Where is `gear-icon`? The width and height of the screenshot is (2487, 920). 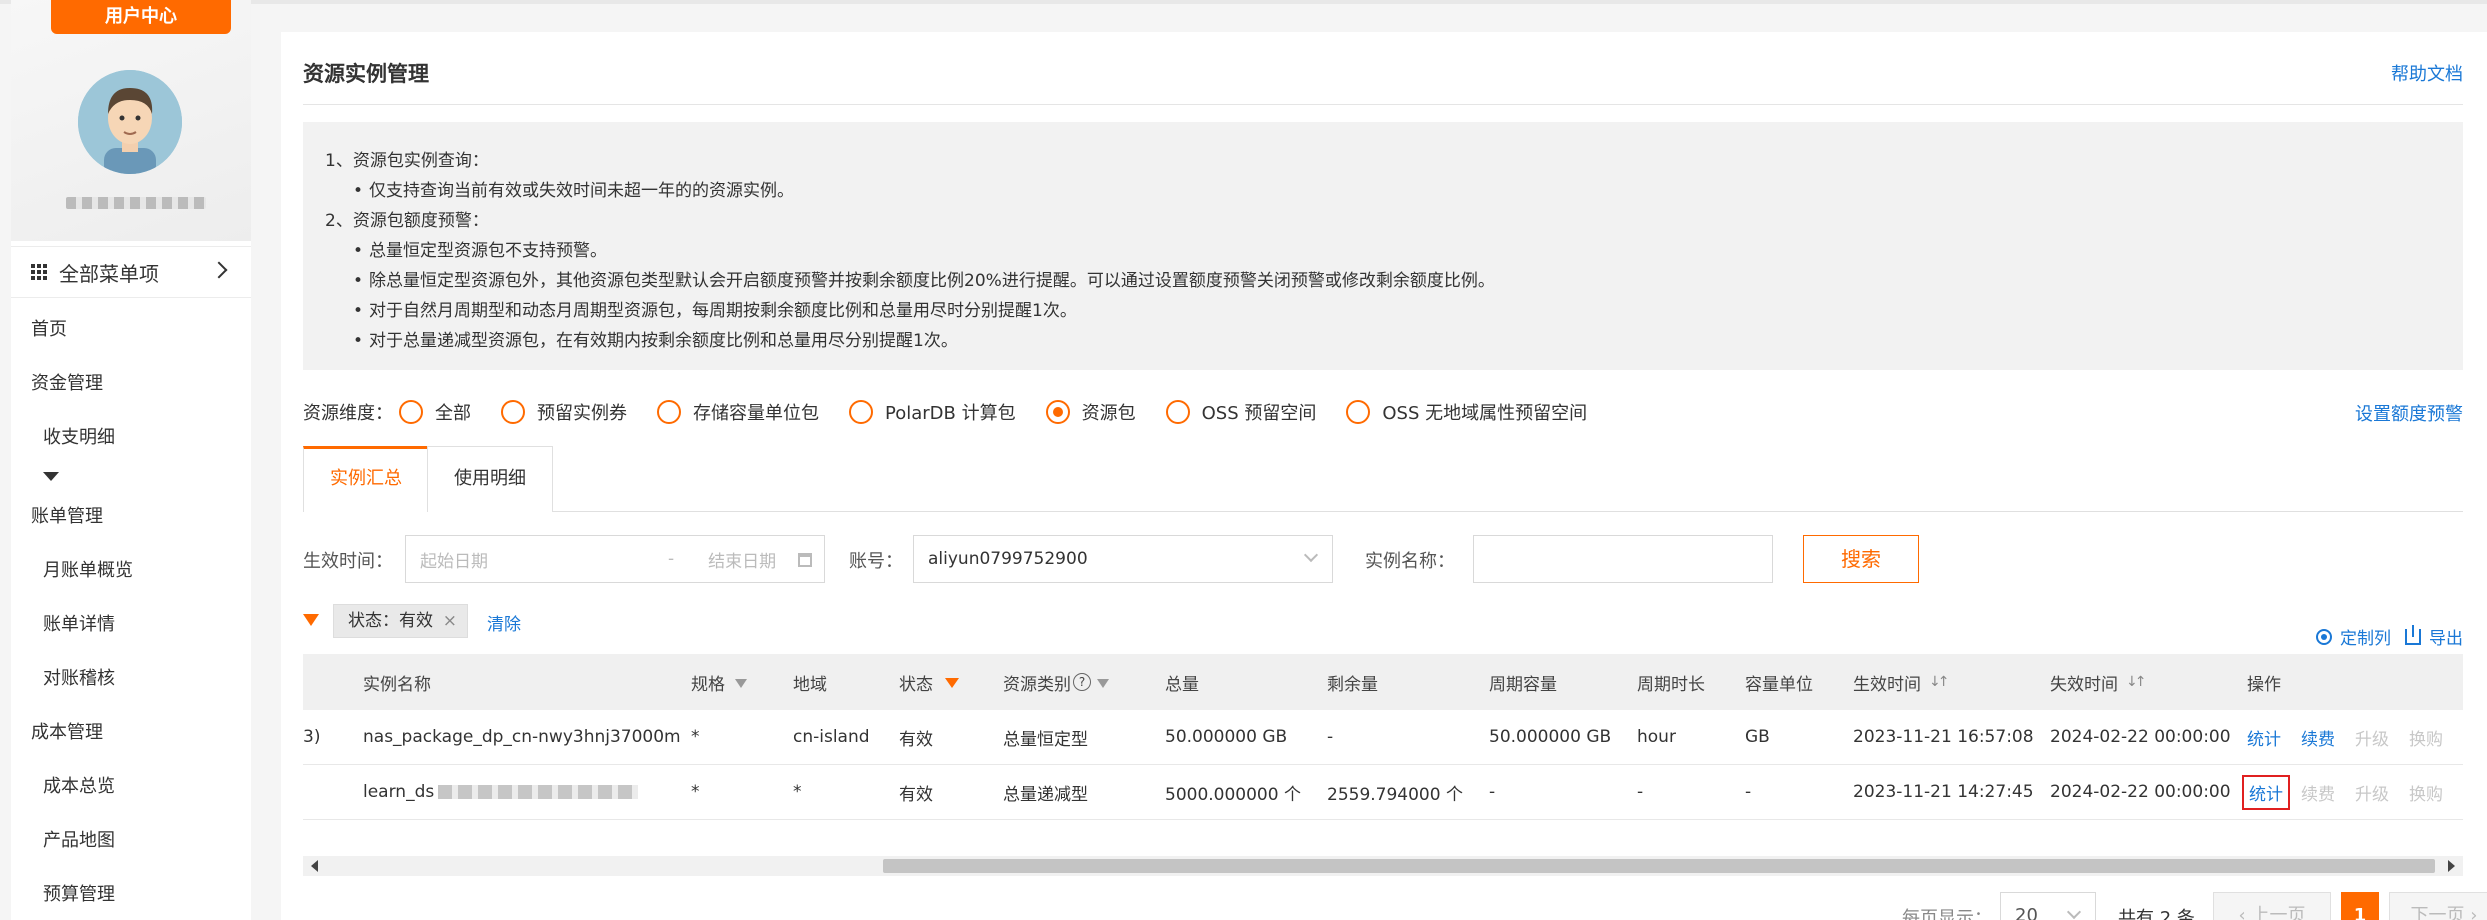
gear-icon is located at coordinates (2324, 636).